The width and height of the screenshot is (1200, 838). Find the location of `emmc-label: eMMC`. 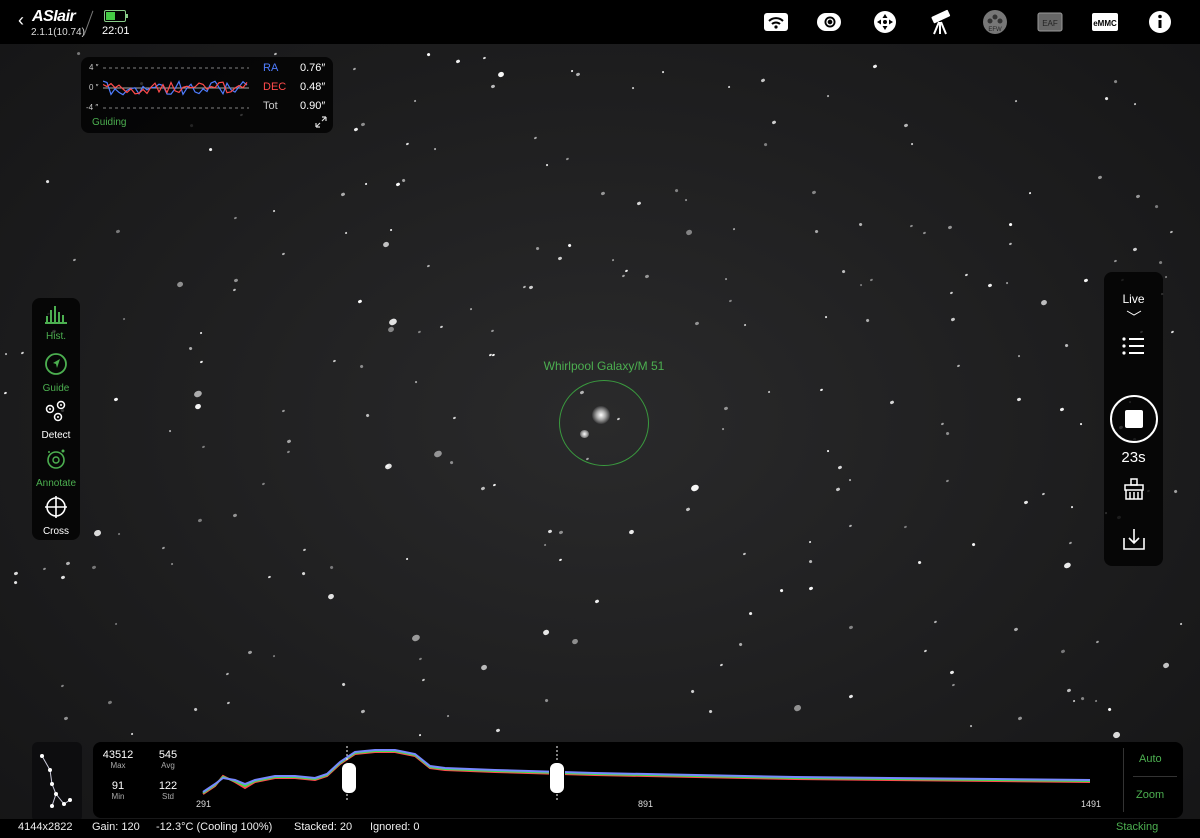

emmc-label: eMMC is located at coordinates (1105, 23).